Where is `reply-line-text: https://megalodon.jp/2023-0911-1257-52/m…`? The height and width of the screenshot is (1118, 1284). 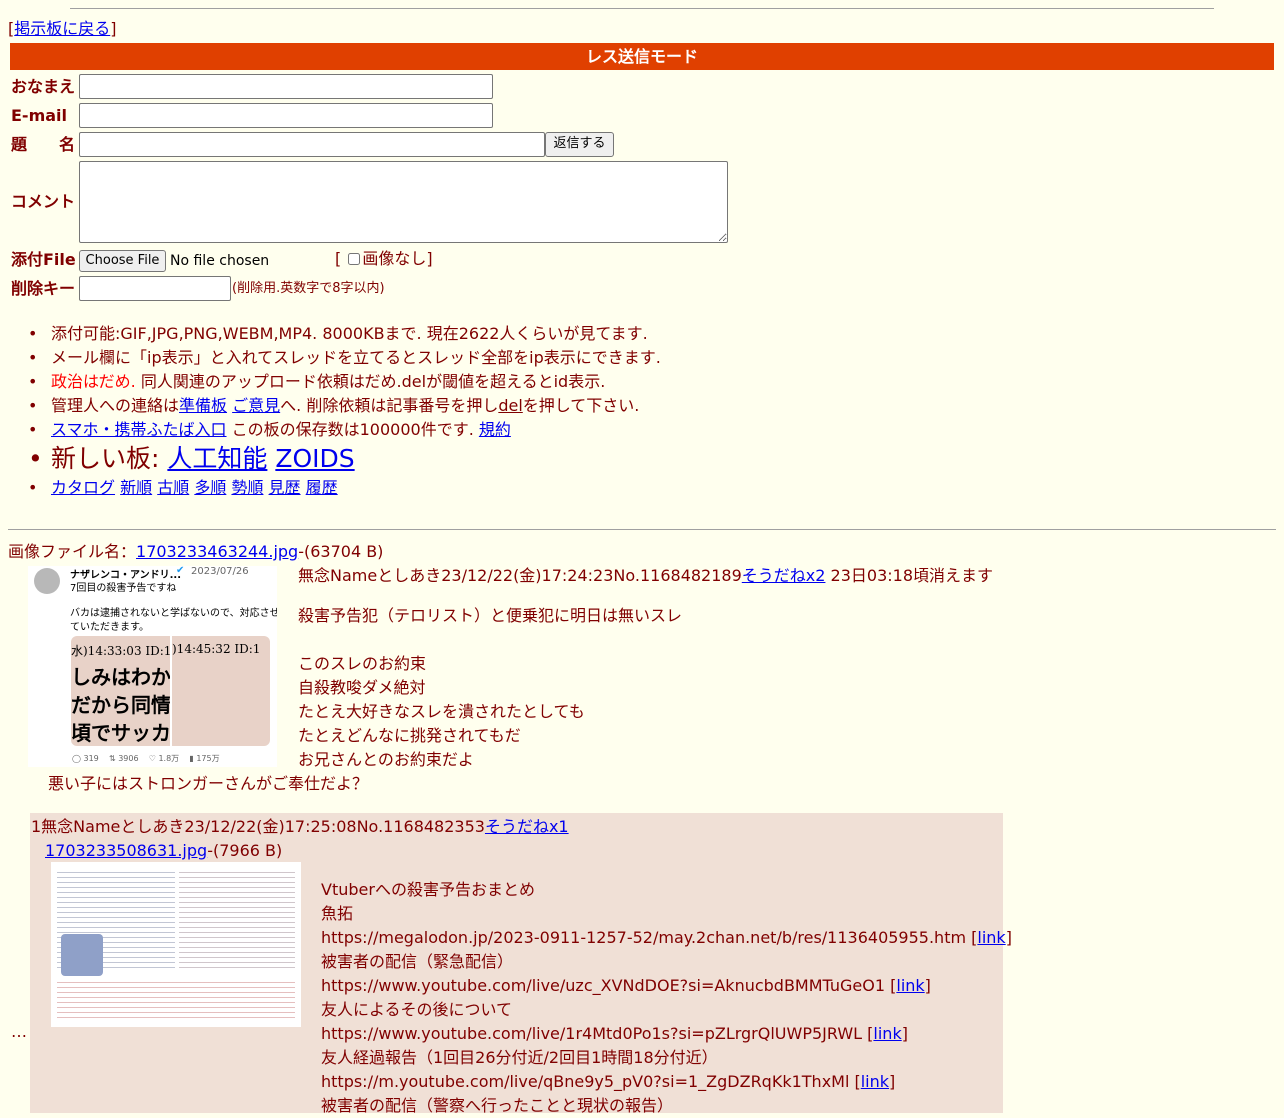 reply-line-text: https://megalodon.jp/2023-0911-1257-52/m… is located at coordinates (649, 937).